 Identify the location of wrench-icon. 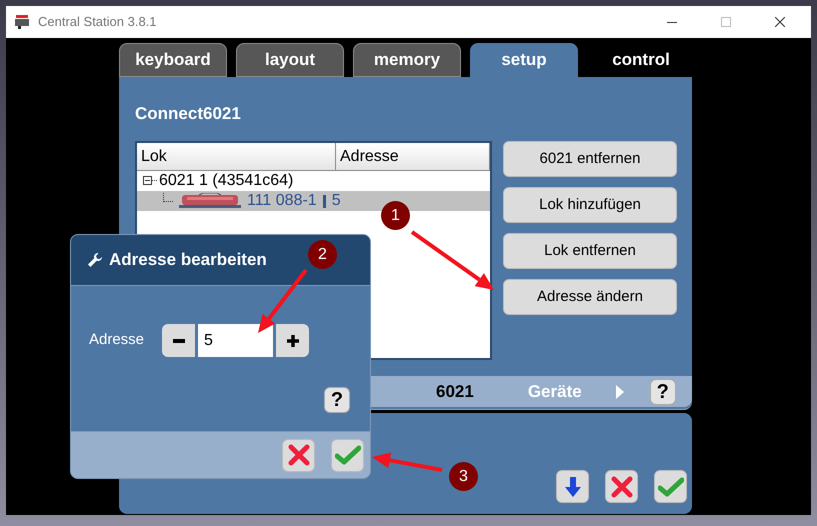
(95, 260).